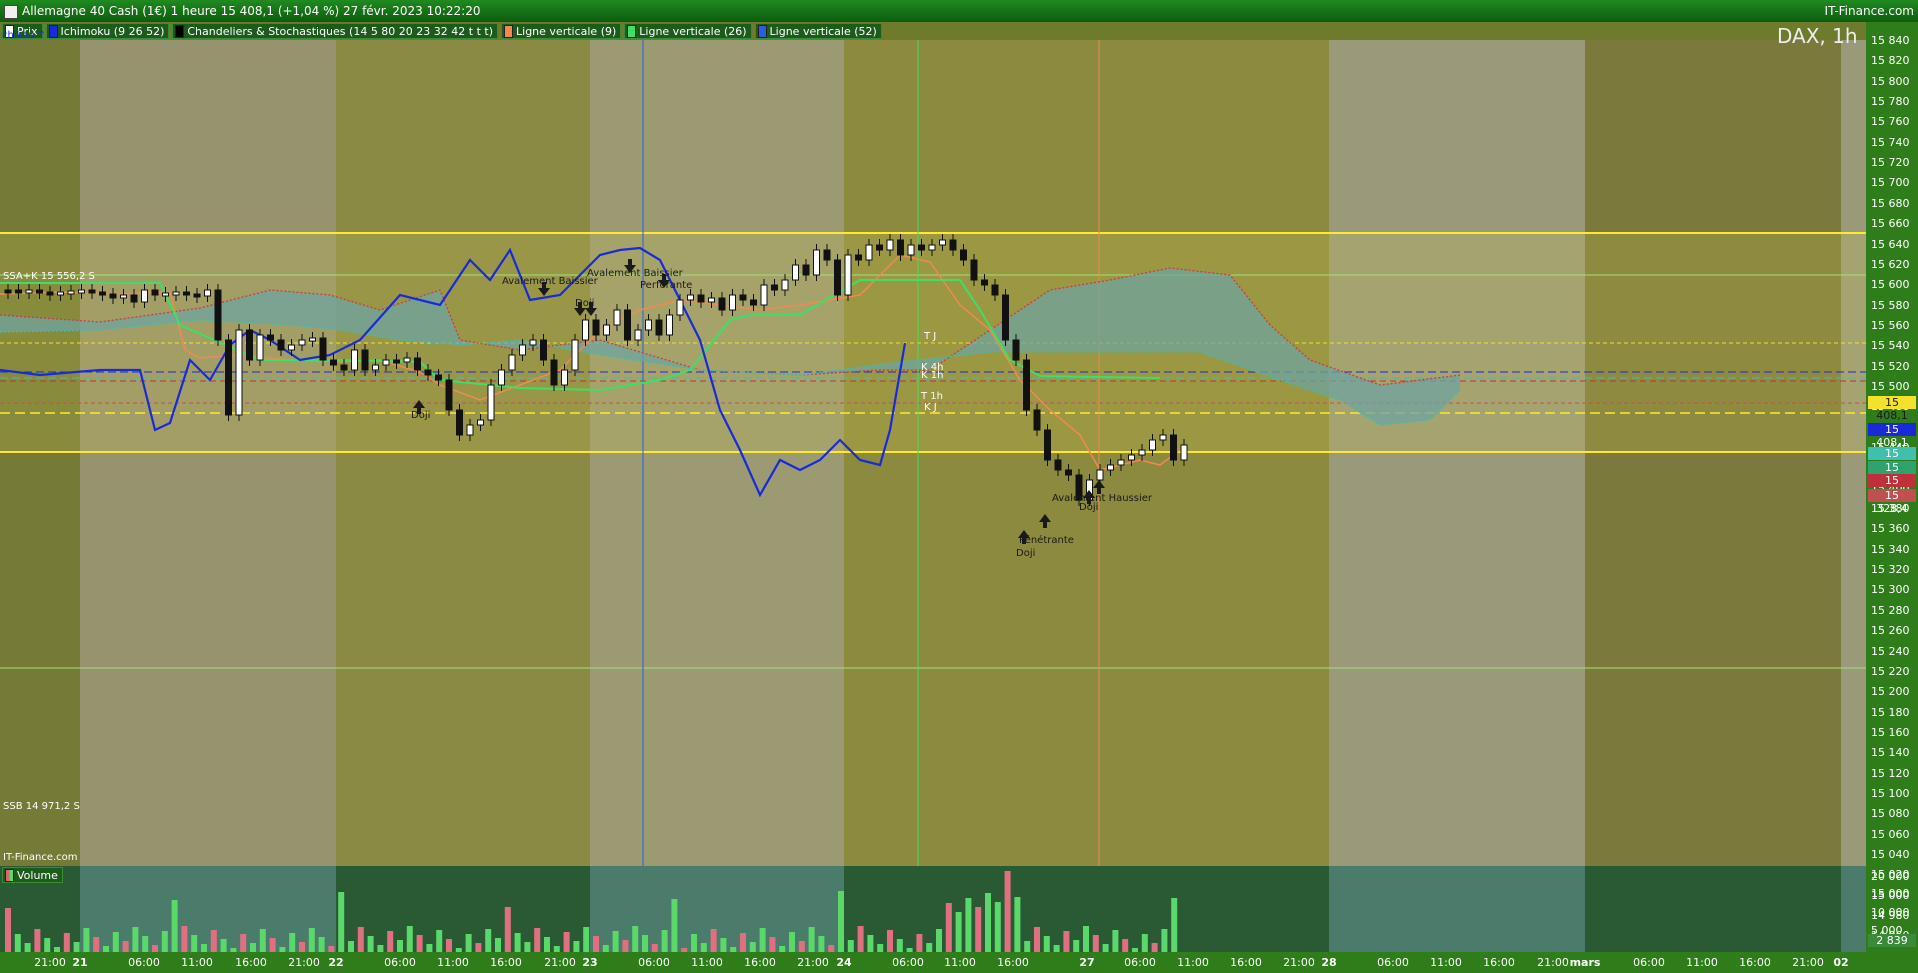 The width and height of the screenshot is (1918, 973). I want to click on price-tick-label: 15 800, so click(1890, 81).